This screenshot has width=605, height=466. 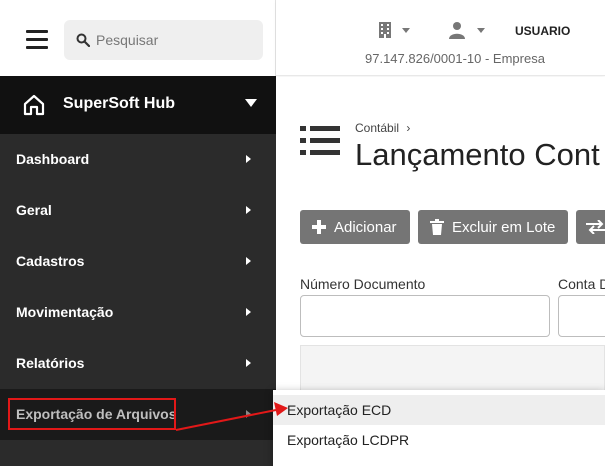 I want to click on sidebar-item-cadastros: Cadastros, so click(x=138, y=261).